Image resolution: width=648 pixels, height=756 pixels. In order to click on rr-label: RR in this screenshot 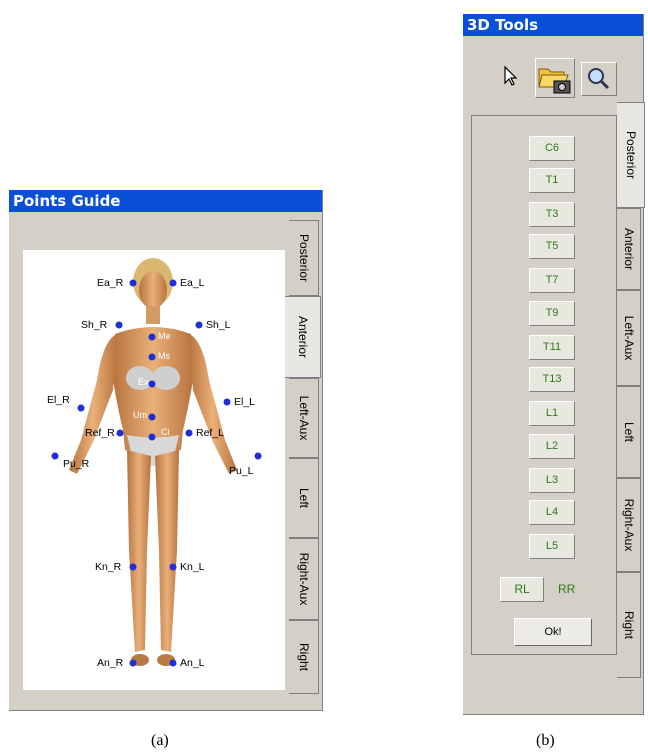, I will do `click(566, 589)`.